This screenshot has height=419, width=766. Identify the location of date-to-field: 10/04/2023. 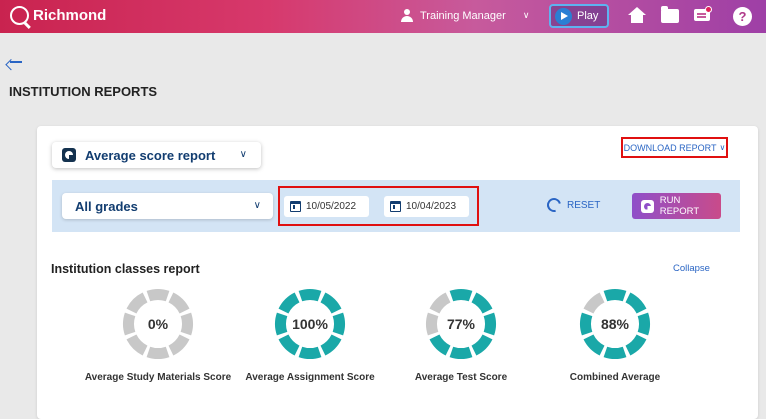
(426, 206).